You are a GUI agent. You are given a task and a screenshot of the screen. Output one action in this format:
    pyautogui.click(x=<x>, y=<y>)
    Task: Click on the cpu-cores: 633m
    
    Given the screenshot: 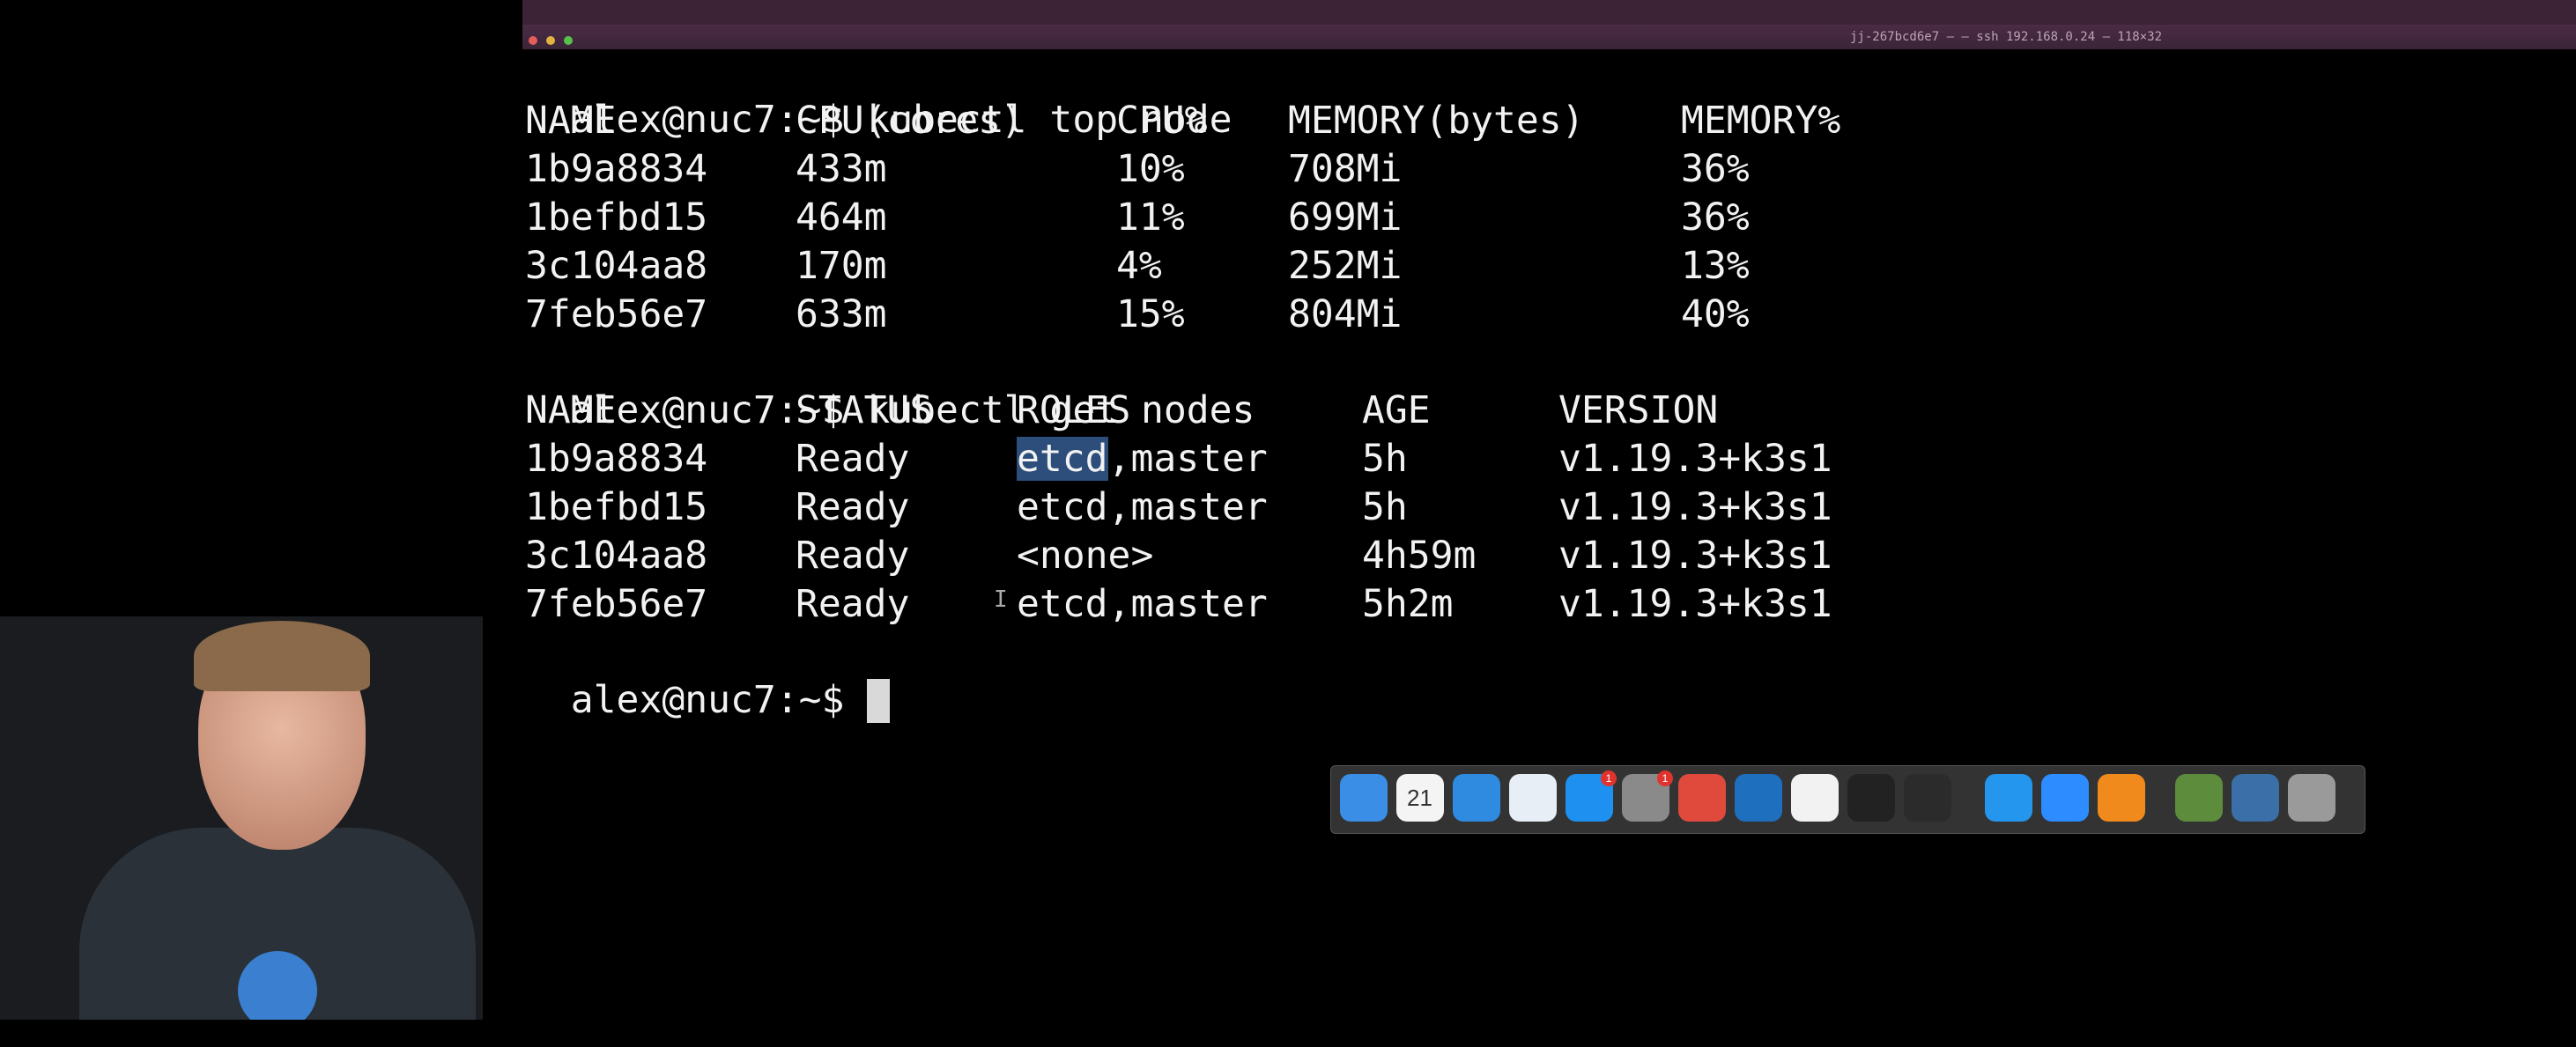 What is the action you would take?
    pyautogui.click(x=842, y=314)
    